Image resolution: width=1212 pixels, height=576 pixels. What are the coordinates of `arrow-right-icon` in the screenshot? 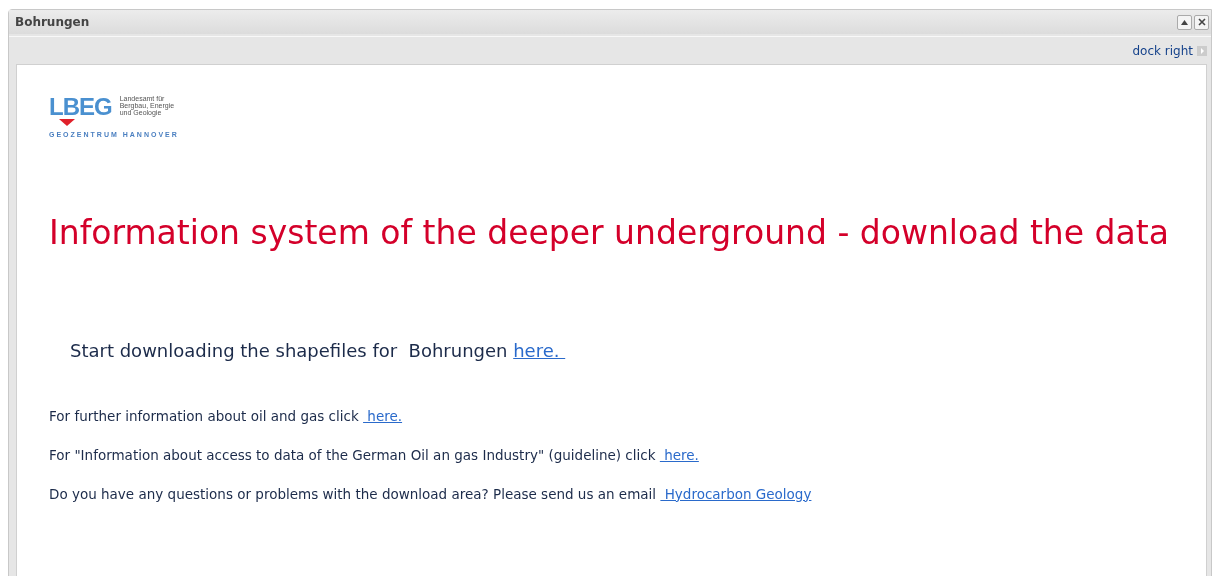 It's located at (1202, 50).